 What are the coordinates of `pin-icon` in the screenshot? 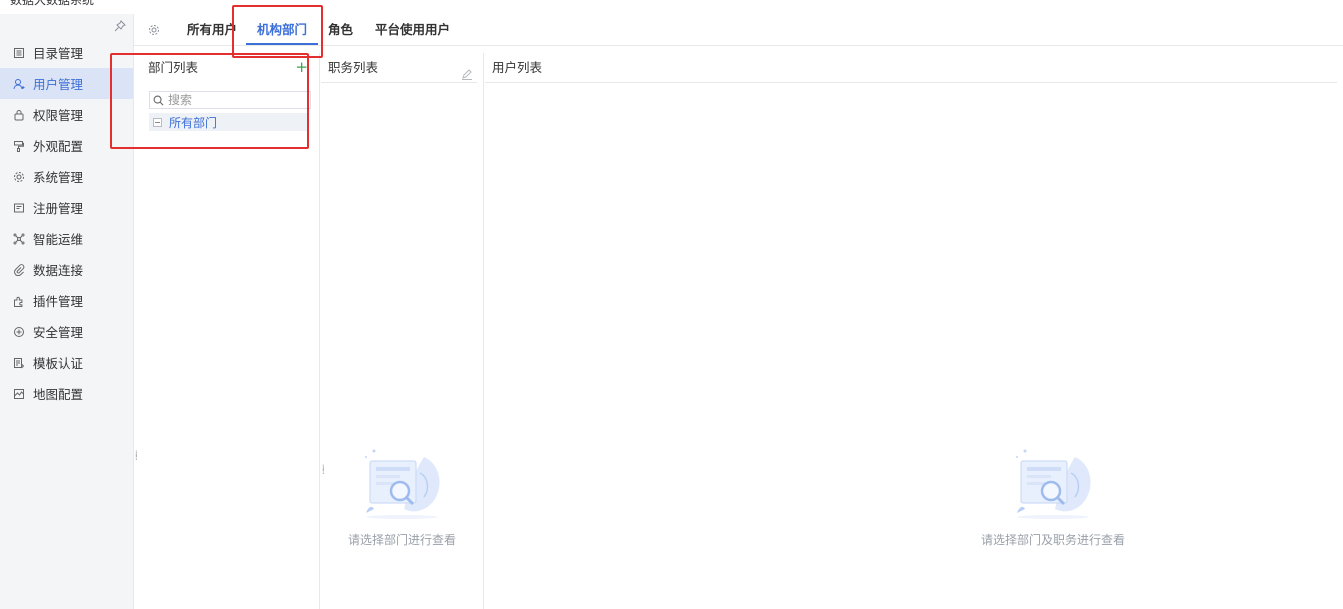 It's located at (120, 26).